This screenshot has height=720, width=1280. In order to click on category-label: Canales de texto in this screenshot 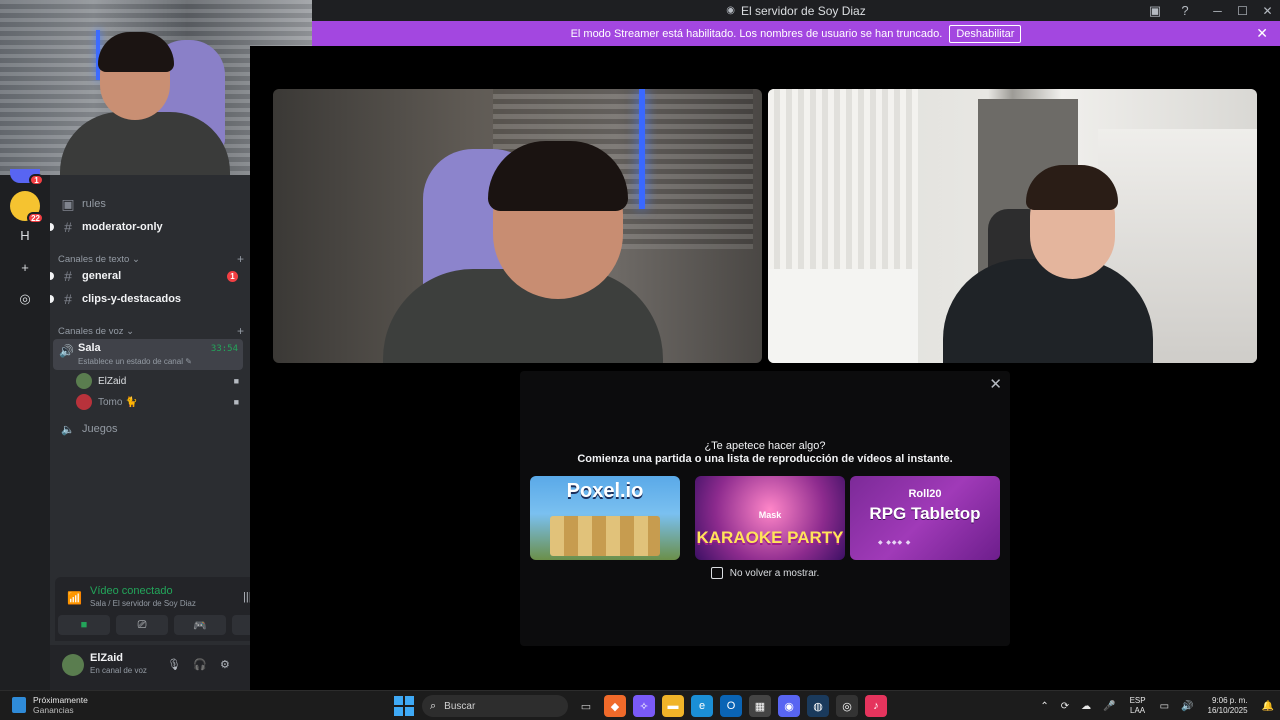, I will do `click(94, 259)`.